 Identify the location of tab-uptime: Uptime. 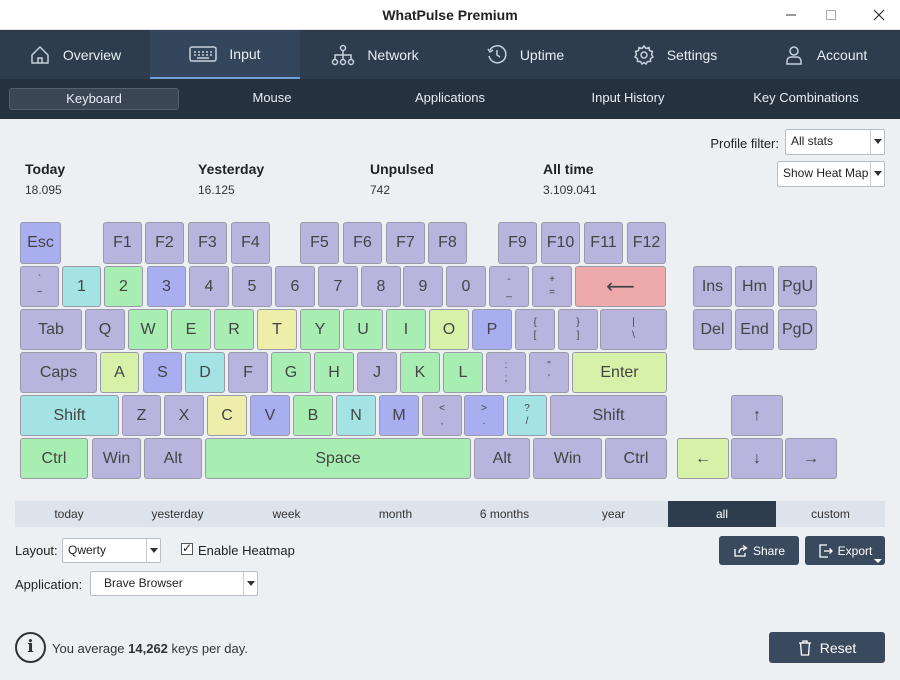
(525, 54).